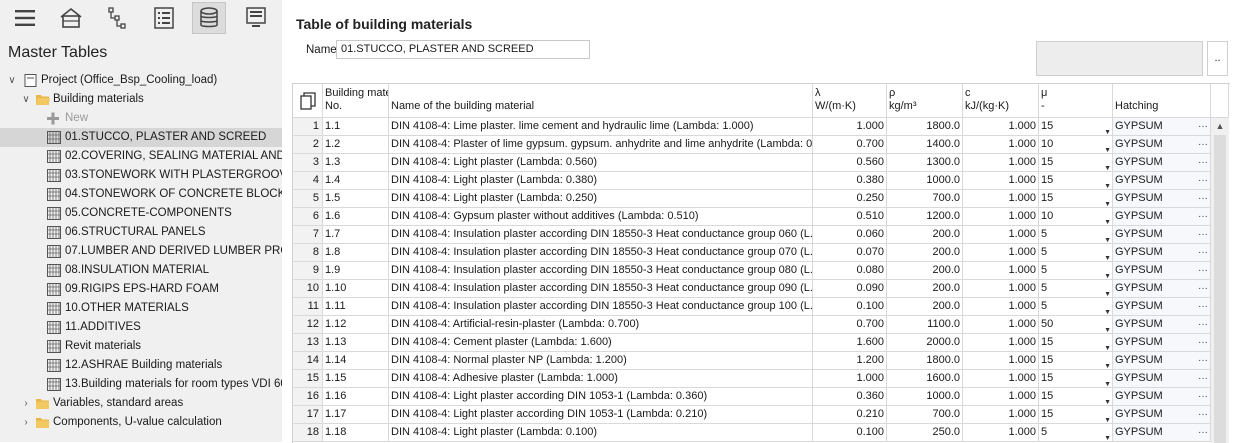 The height and width of the screenshot is (443, 1233). Describe the element at coordinates (925, 361) in the screenshot. I see `rho-value-cell: 1800.0` at that location.